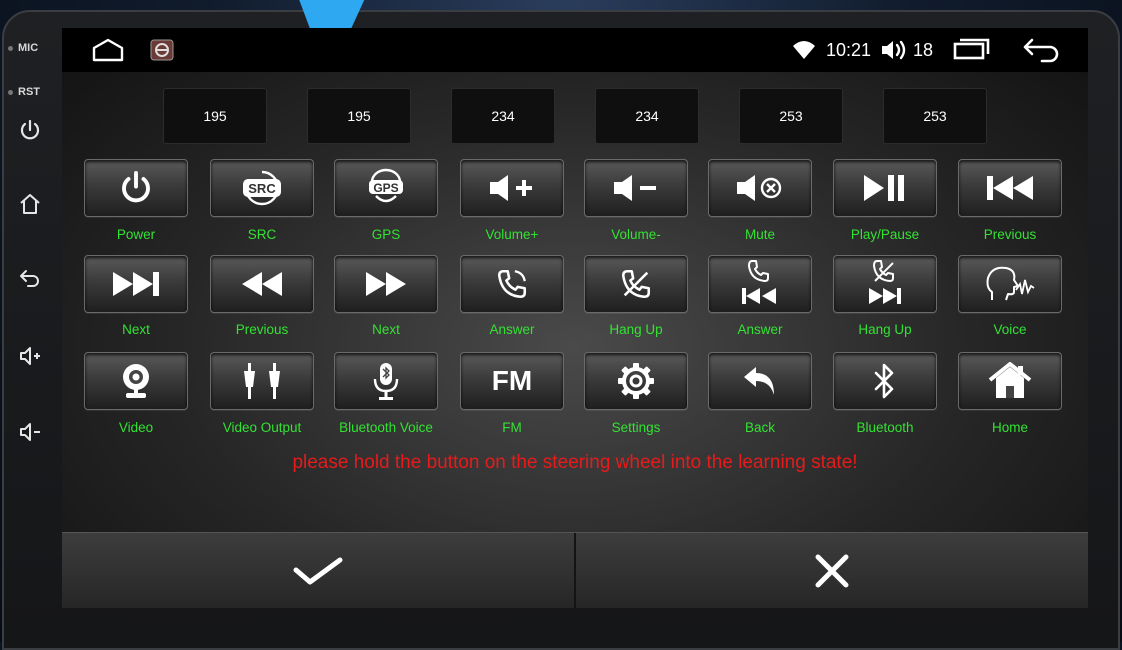  Describe the element at coordinates (760, 188) in the screenshot. I see `mute-button` at that location.